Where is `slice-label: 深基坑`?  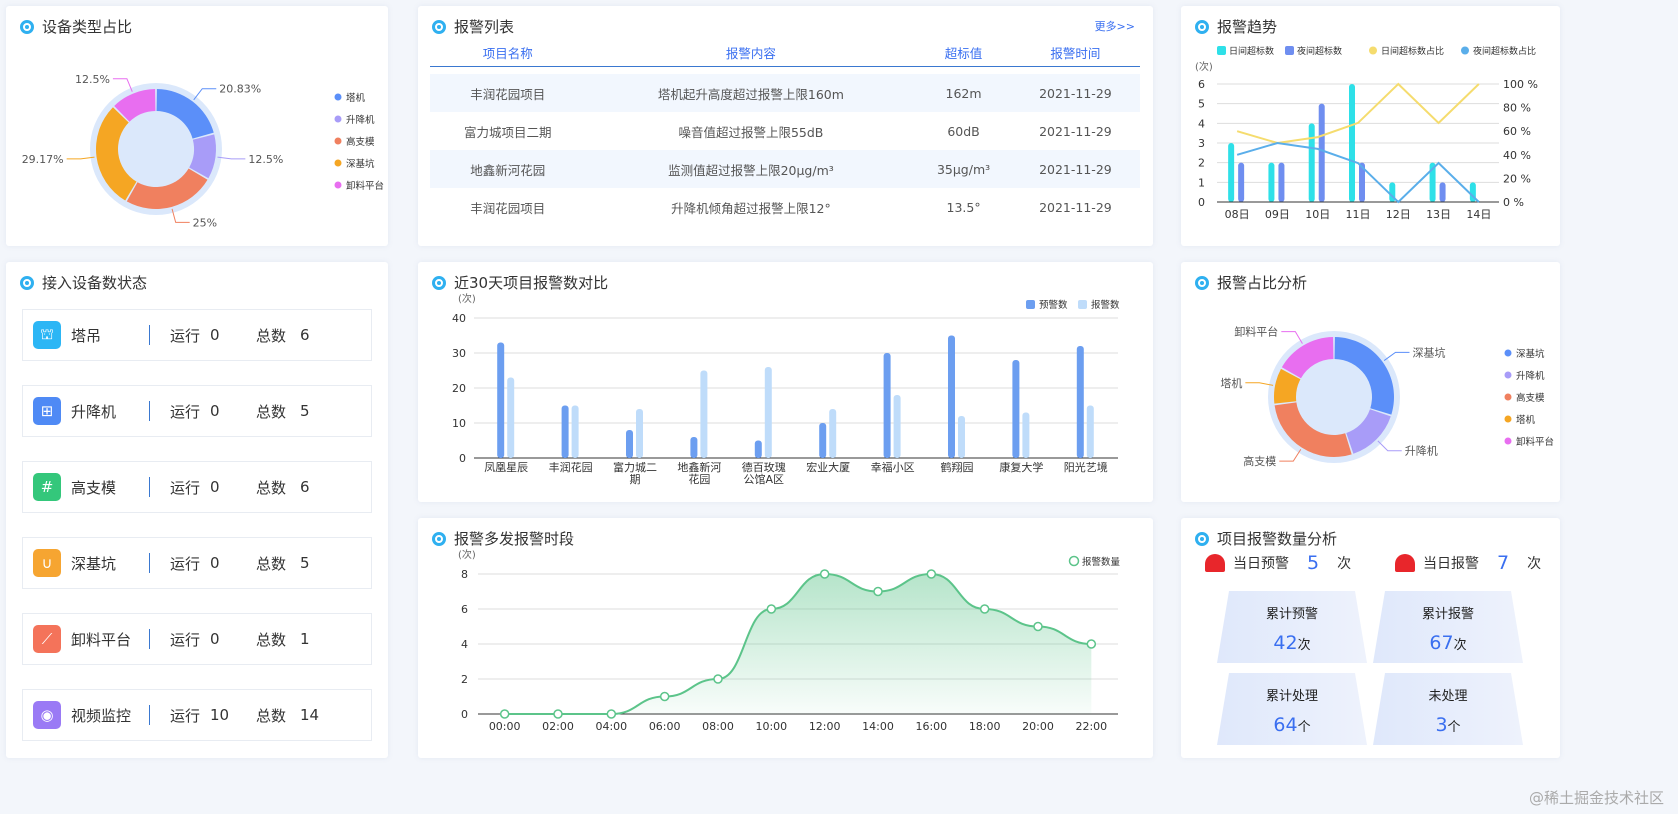
slice-label: 深基坑 is located at coordinates (1428, 352).